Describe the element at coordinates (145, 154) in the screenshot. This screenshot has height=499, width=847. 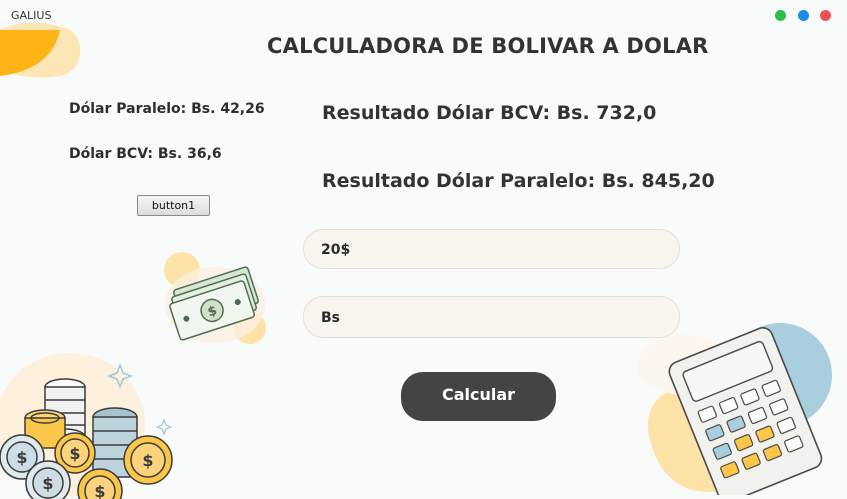
I see `dolar-bcv-label: Dólar BCV: Bs. 36,6` at that location.